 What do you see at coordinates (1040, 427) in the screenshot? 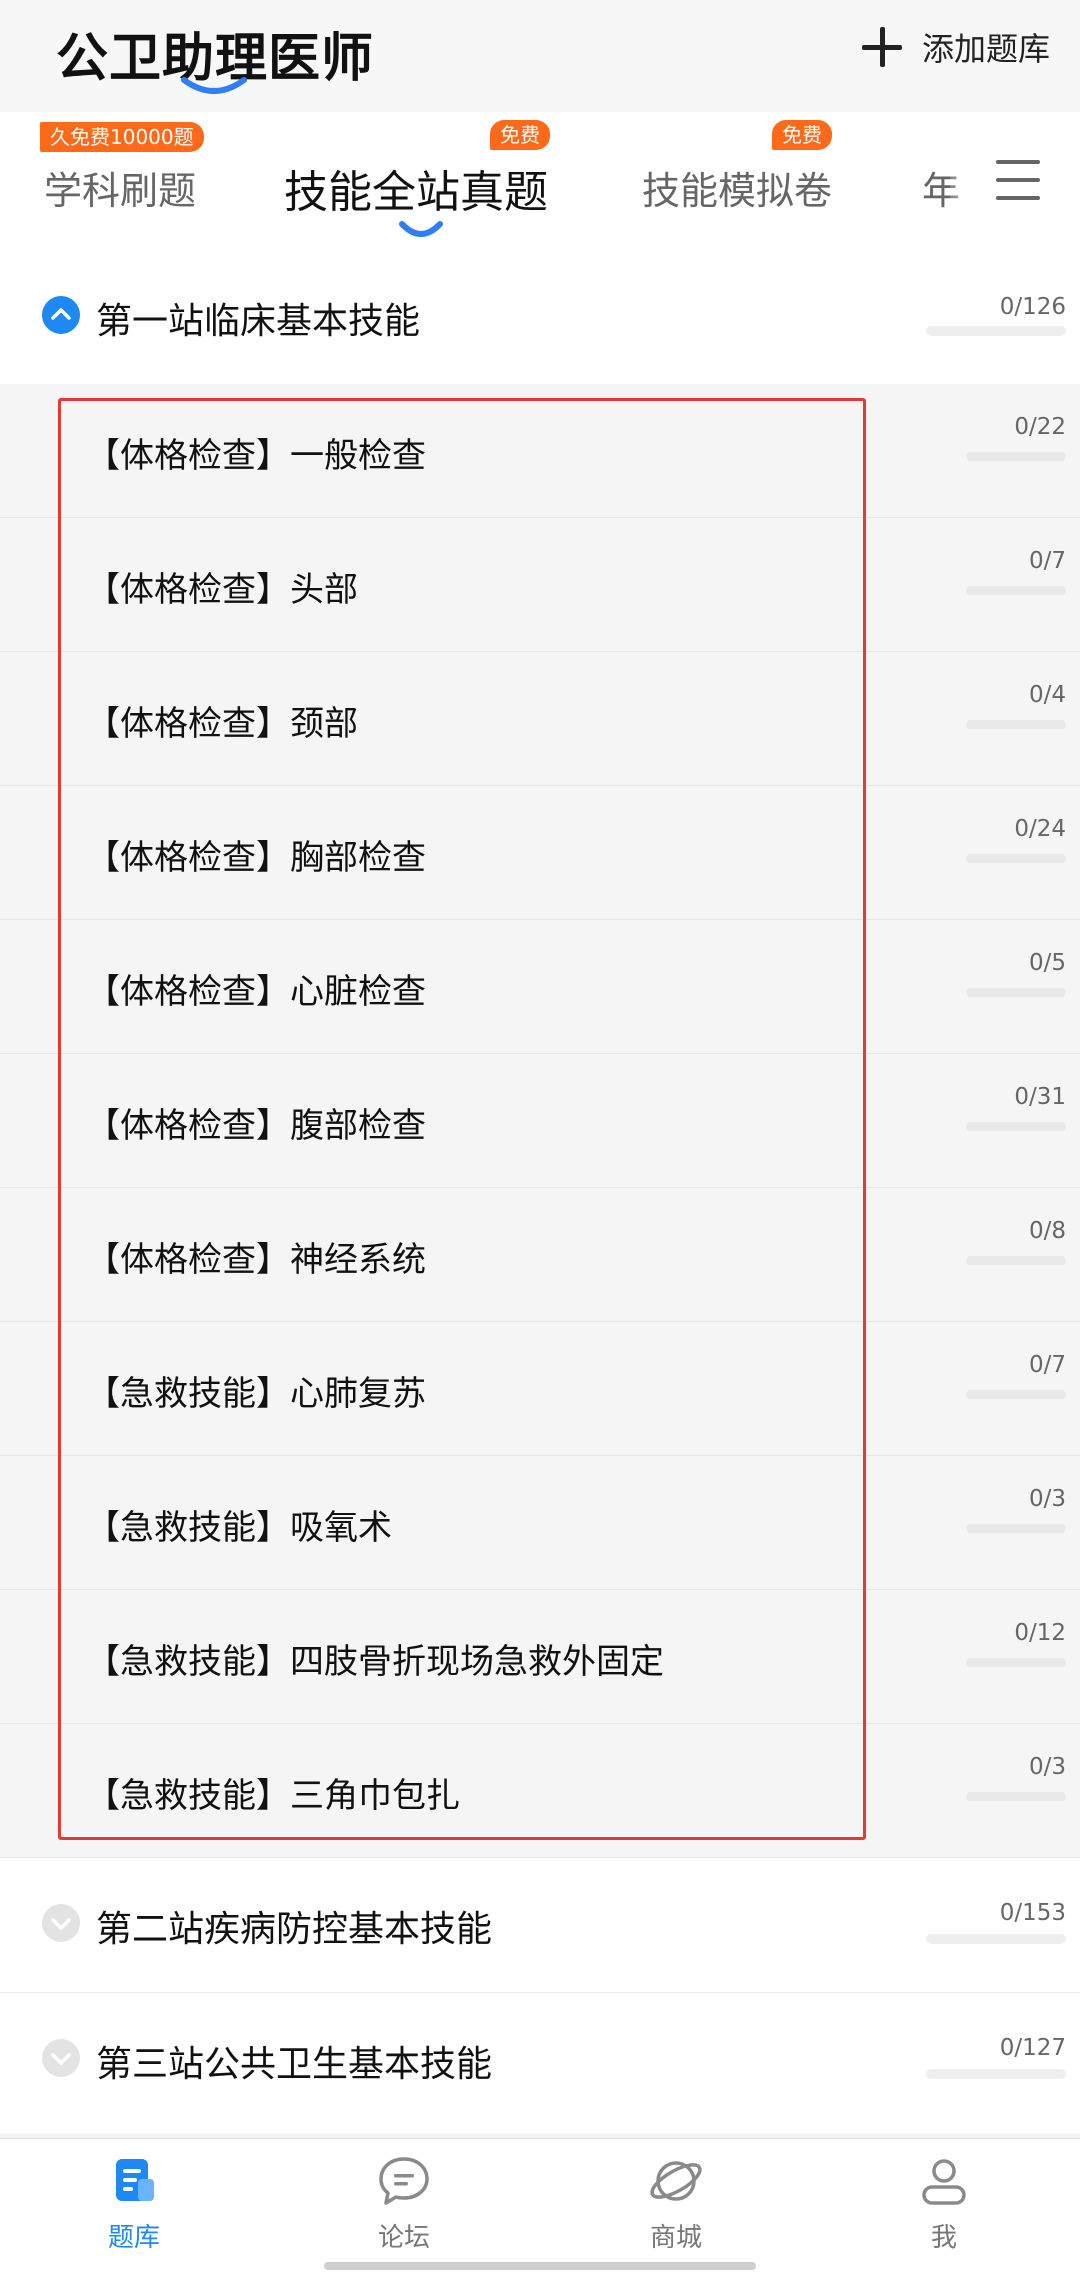
I see `progress-text: 0/22` at bounding box center [1040, 427].